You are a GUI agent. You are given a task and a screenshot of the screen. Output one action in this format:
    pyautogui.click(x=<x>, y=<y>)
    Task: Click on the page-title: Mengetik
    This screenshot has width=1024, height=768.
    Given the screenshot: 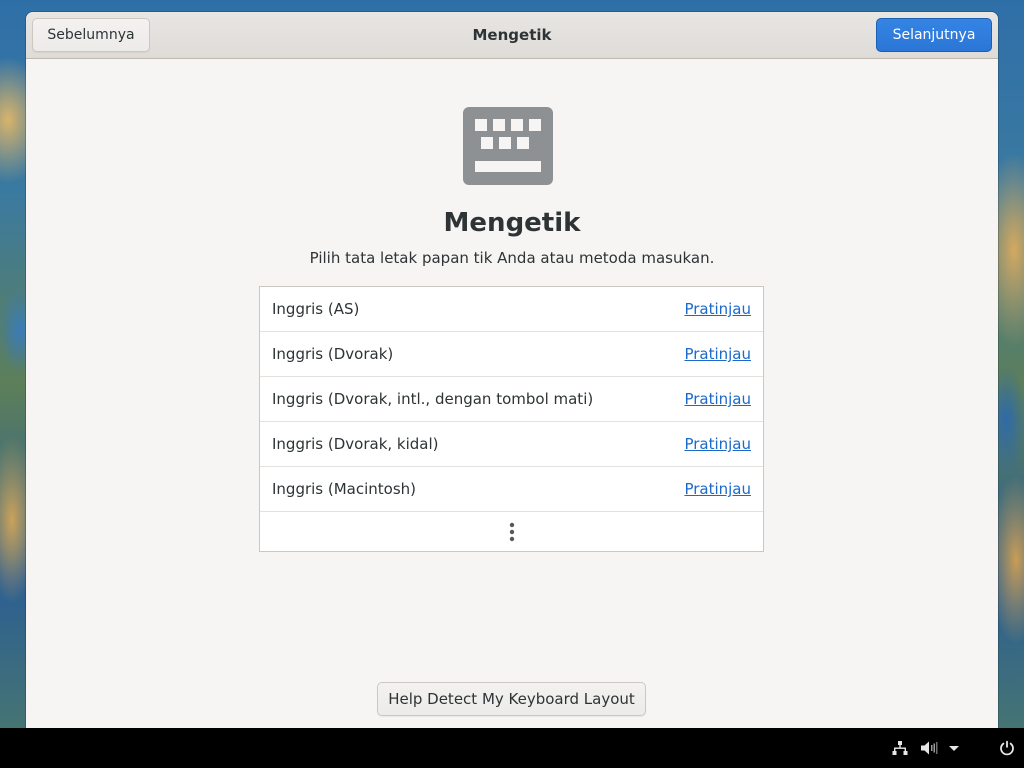 What is the action you would take?
    pyautogui.click(x=512, y=223)
    